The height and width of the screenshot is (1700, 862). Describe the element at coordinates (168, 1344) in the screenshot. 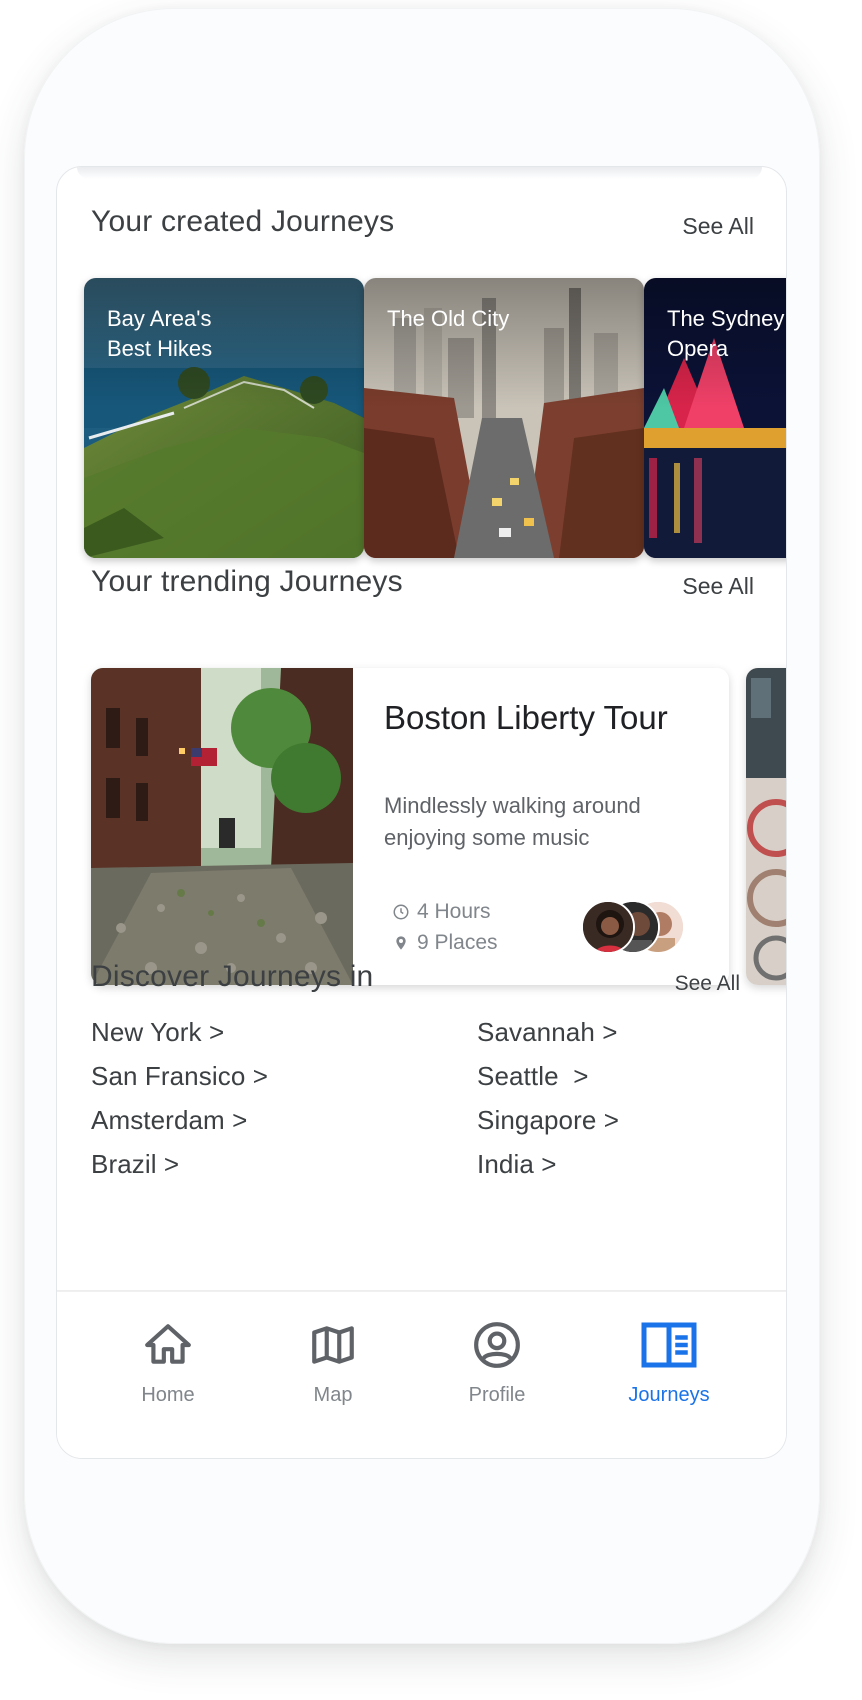

I see `home-icon` at that location.